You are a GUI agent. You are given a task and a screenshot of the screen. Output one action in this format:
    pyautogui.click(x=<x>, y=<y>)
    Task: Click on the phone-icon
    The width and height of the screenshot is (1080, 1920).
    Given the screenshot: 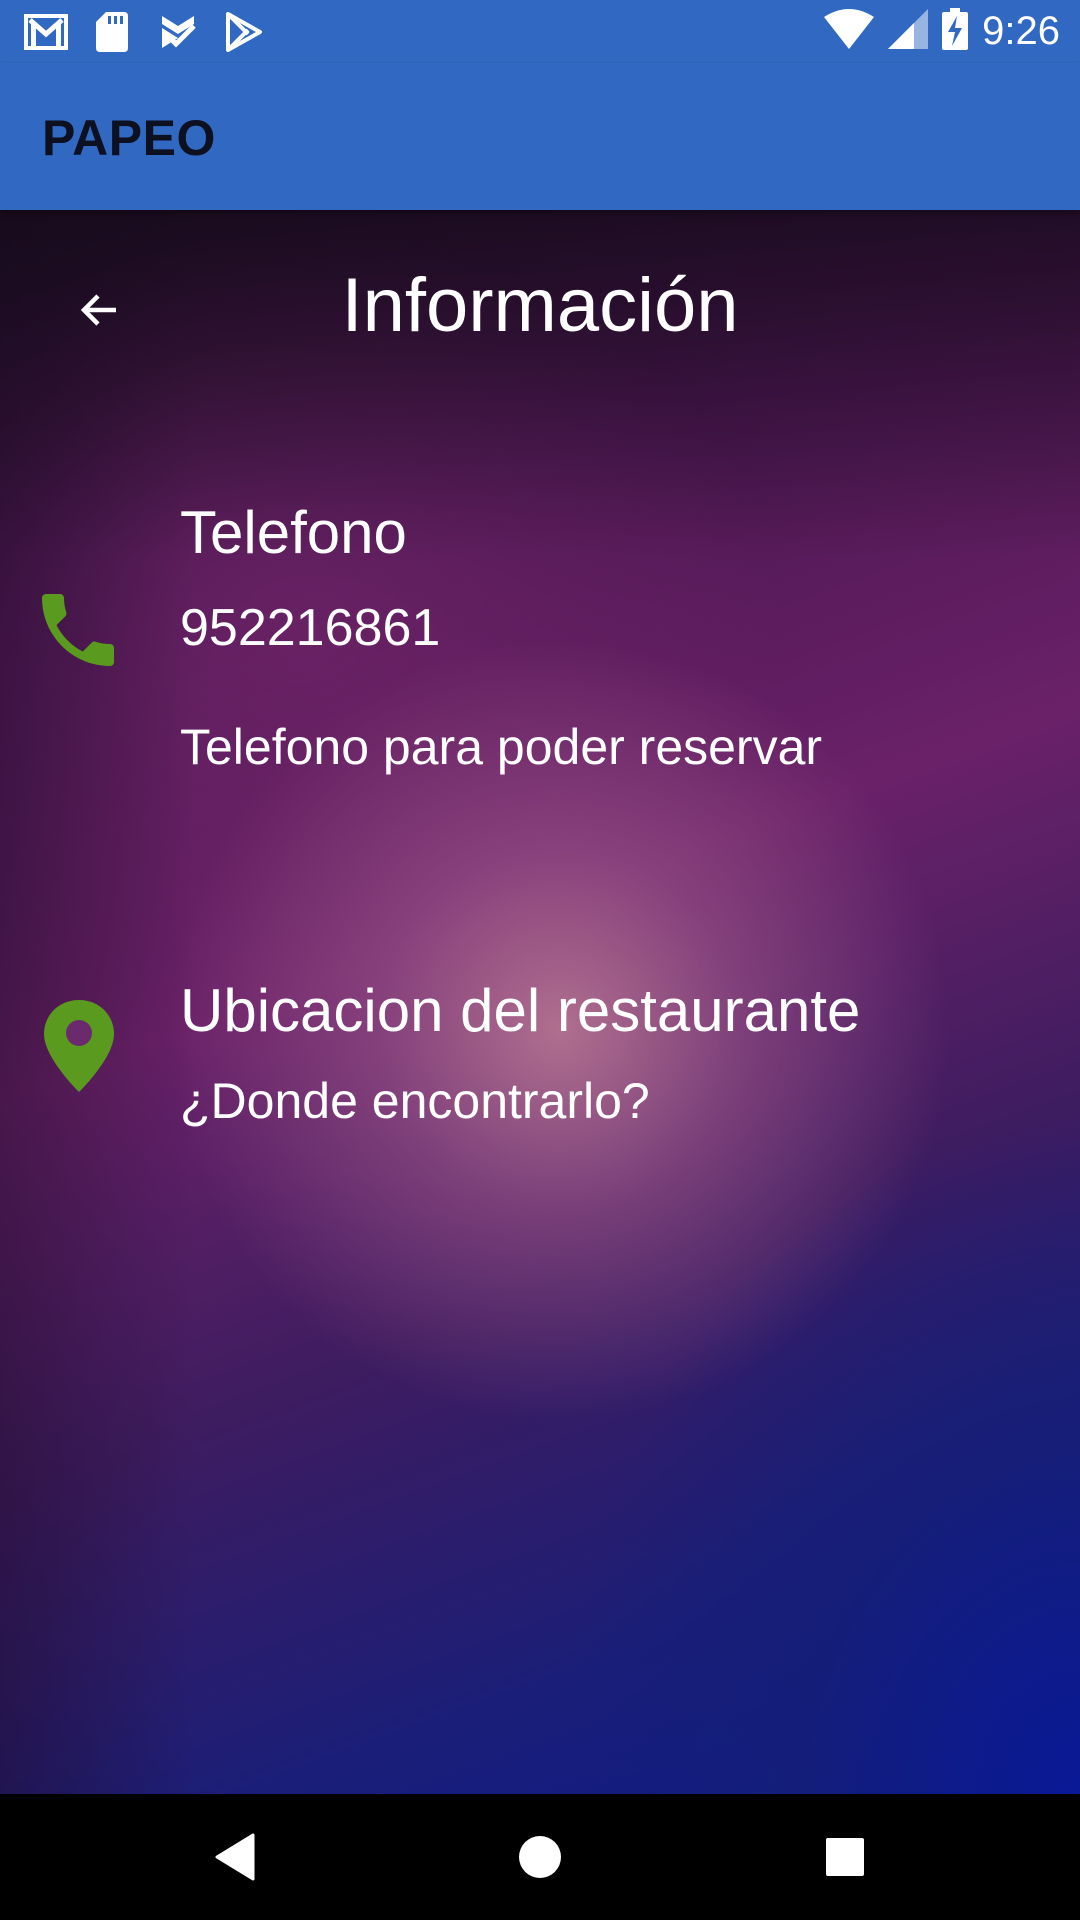 What is the action you would take?
    pyautogui.click(x=78, y=630)
    